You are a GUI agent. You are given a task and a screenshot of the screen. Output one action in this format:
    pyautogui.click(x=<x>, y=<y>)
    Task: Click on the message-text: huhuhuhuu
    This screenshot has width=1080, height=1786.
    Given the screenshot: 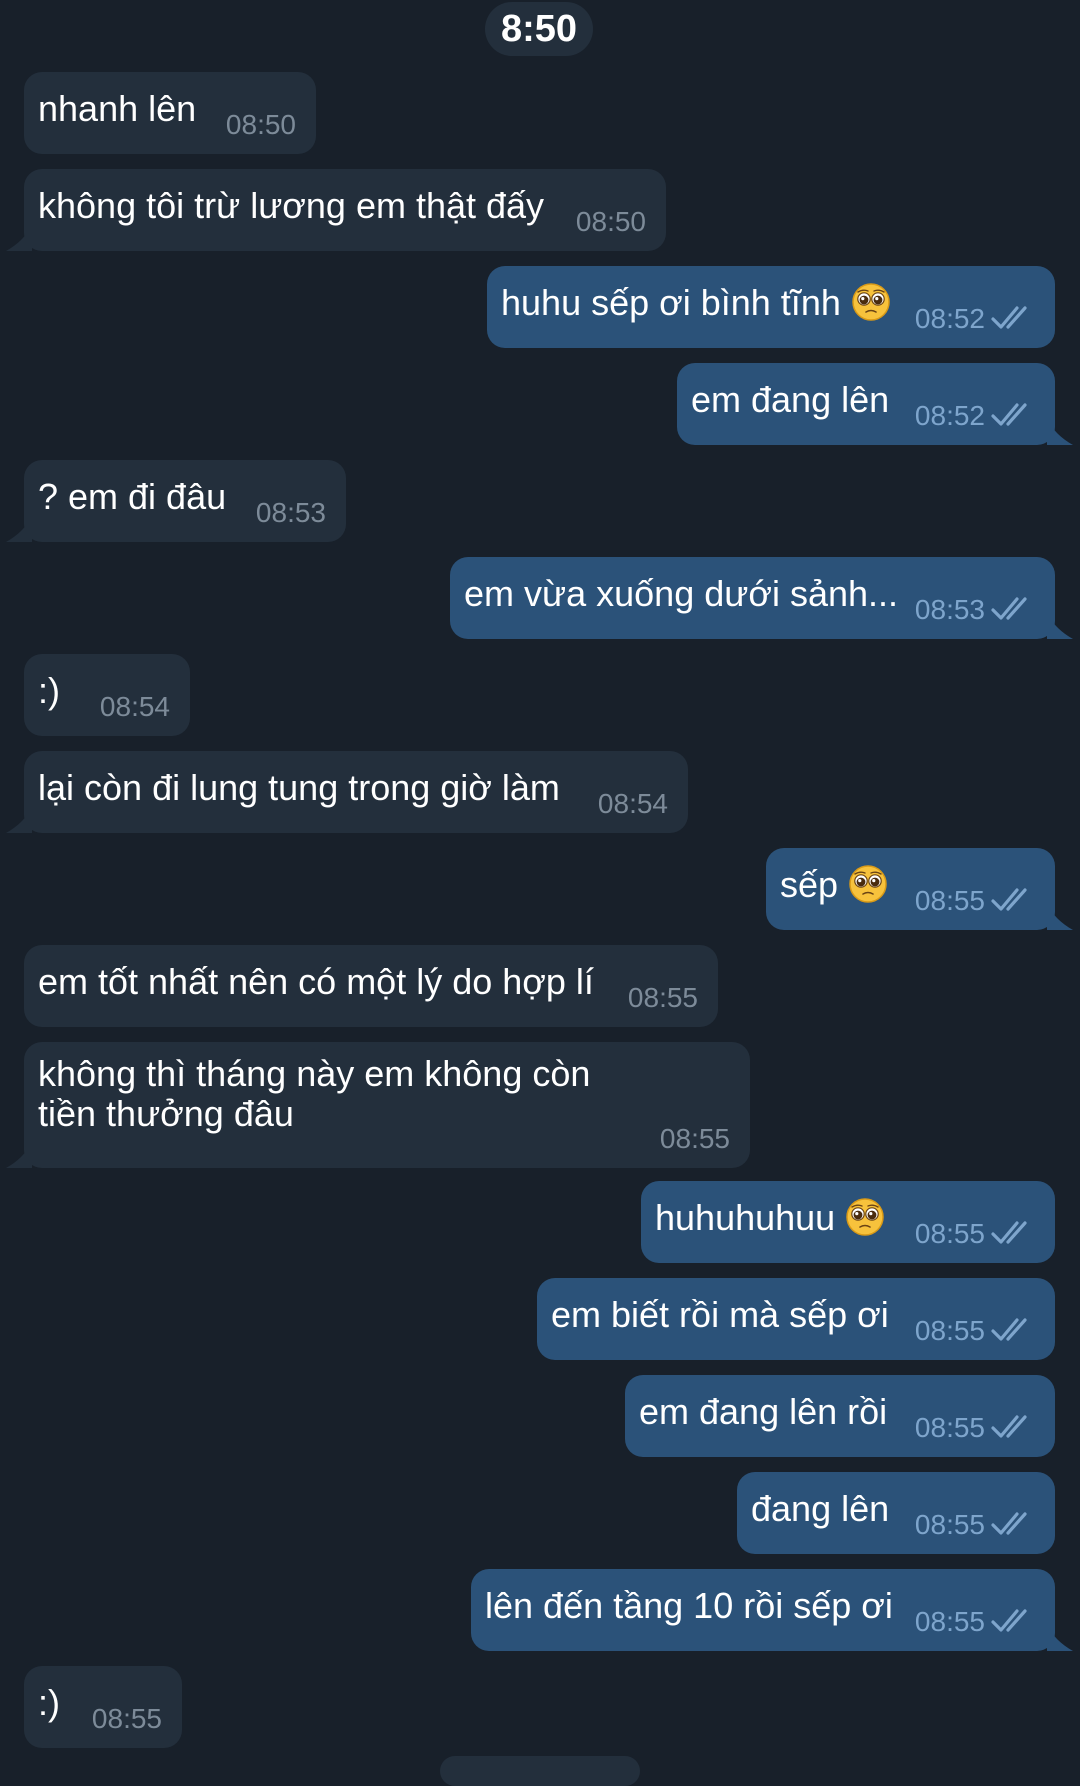 What is the action you would take?
    pyautogui.click(x=745, y=1217)
    